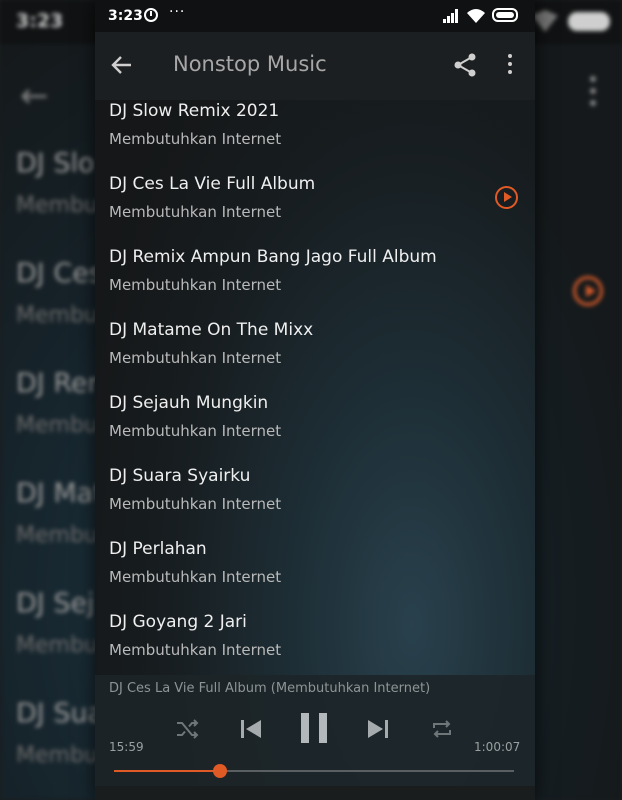  I want to click on bg-song-title: DJ Mat, so click(60, 493).